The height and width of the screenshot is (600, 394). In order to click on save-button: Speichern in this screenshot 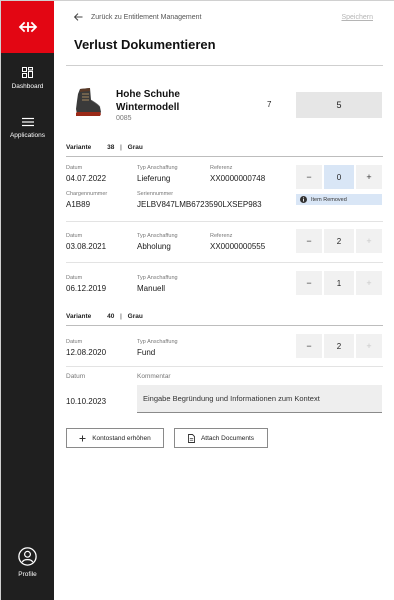, I will do `click(357, 17)`.